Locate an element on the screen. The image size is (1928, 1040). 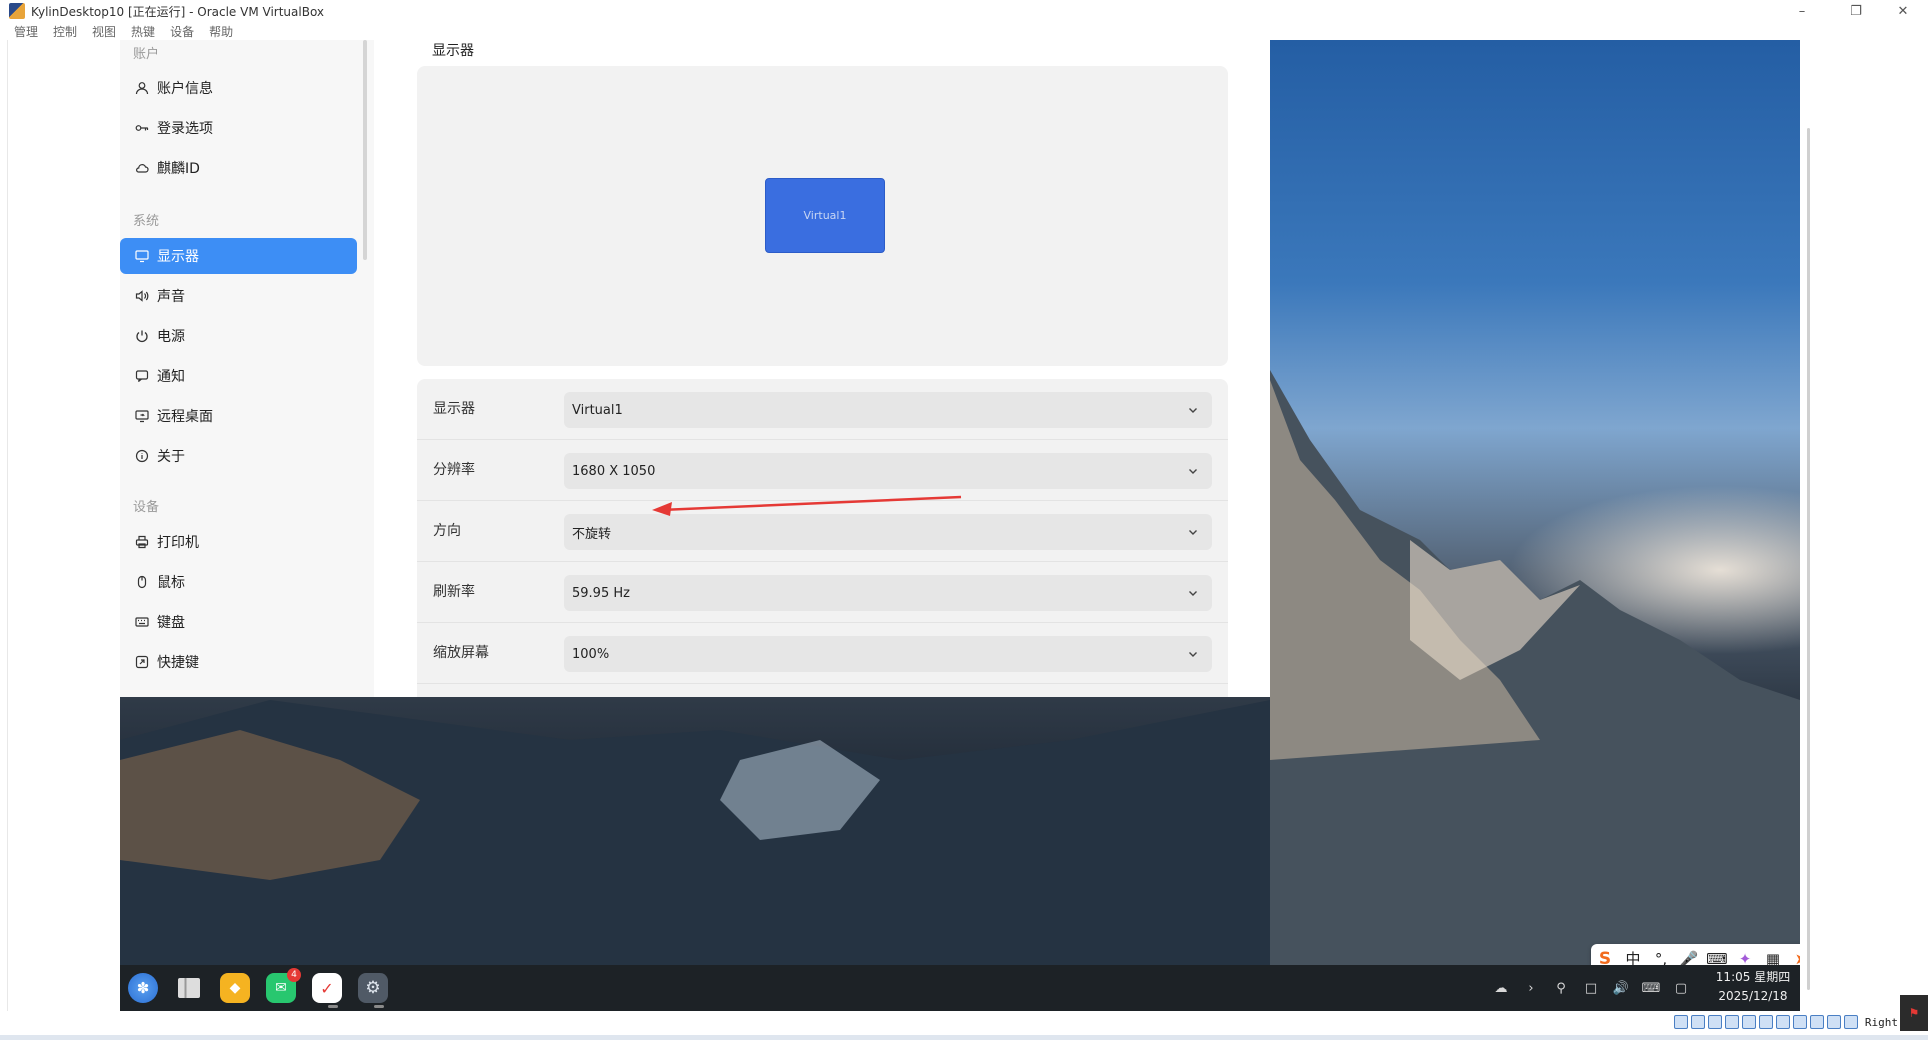
host-scrollbar is located at coordinates (1808, 559).